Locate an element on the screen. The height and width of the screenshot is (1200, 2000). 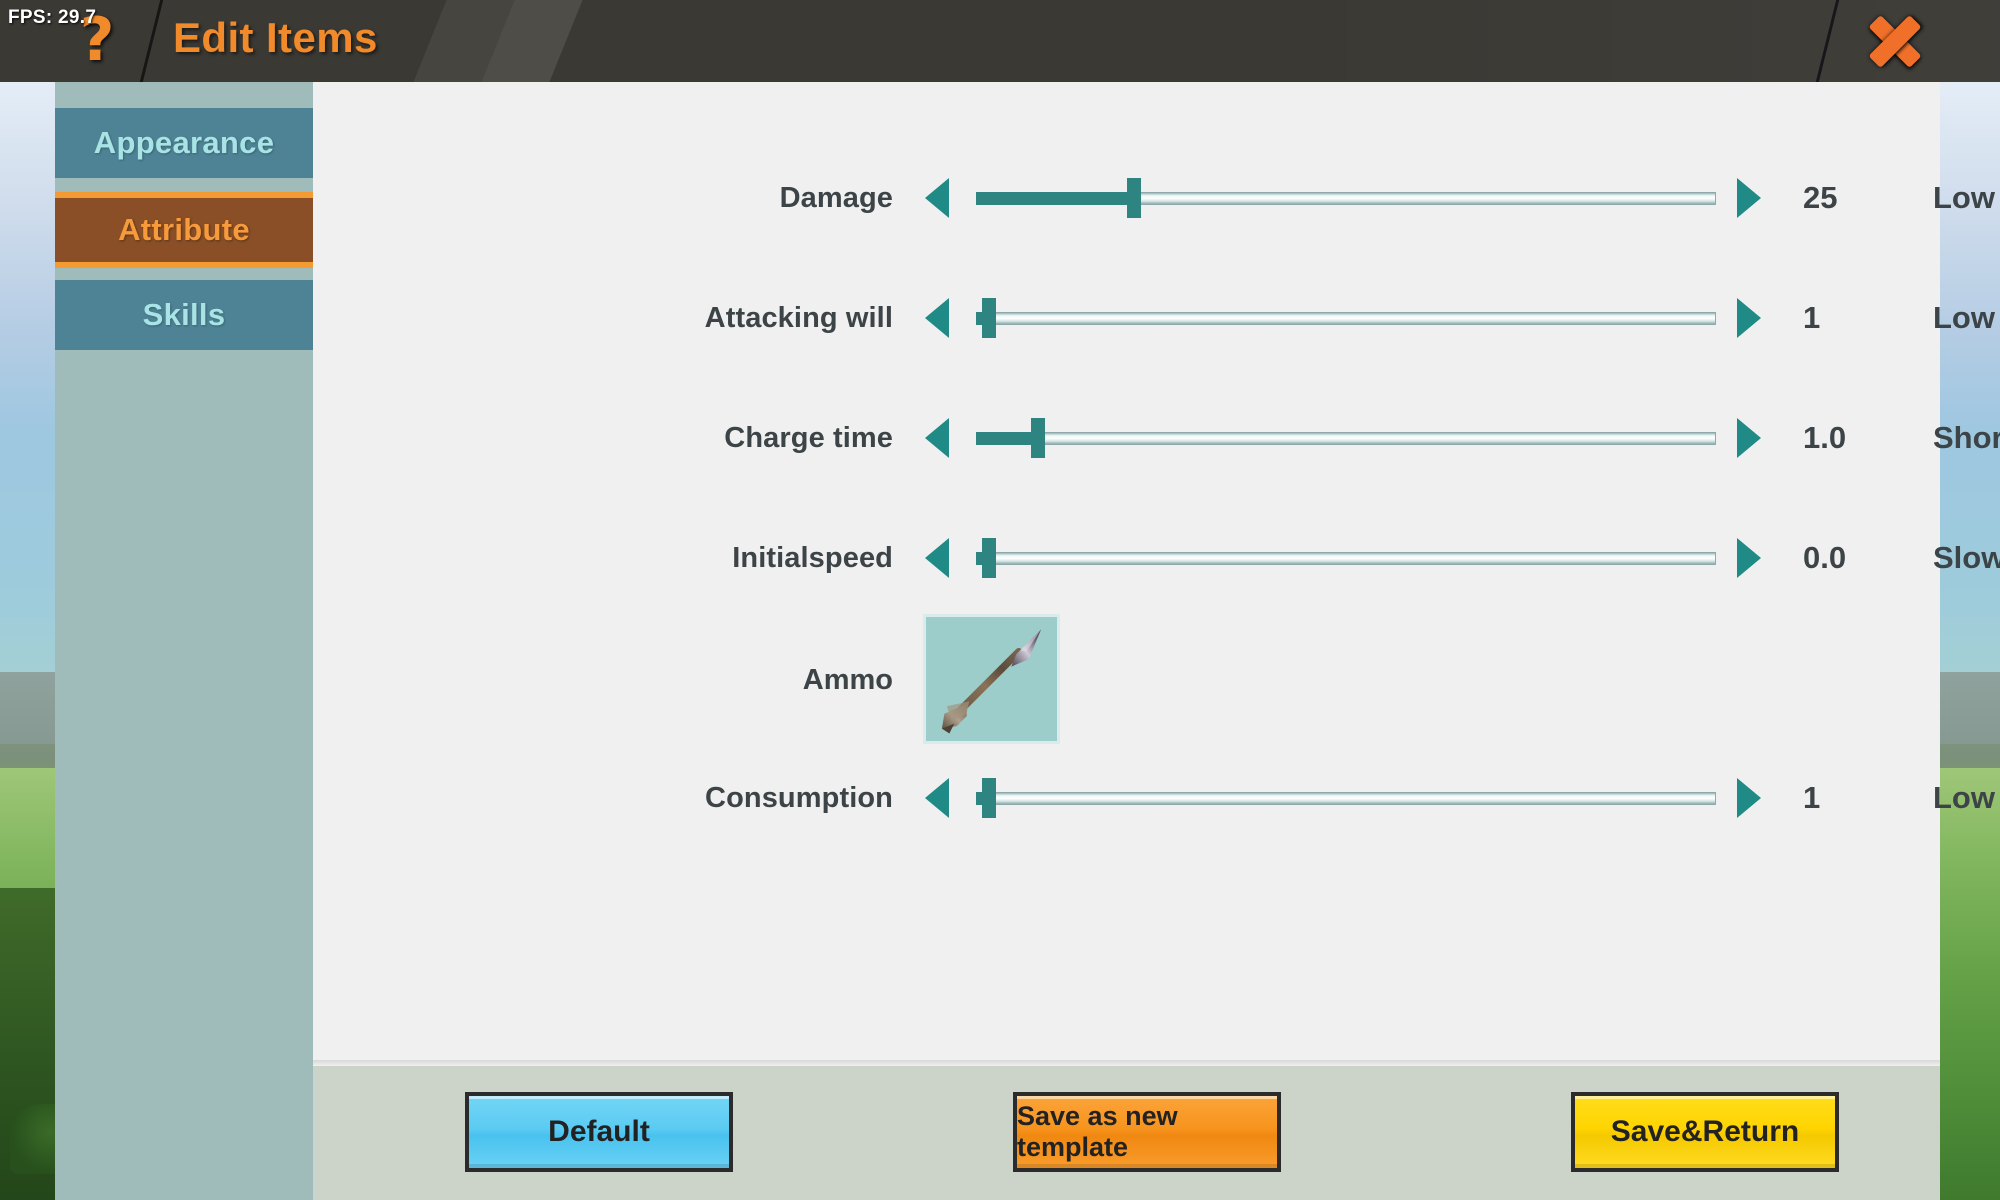
attribute-row: Charge time 1.0 Short is located at coordinates (1156, 438).